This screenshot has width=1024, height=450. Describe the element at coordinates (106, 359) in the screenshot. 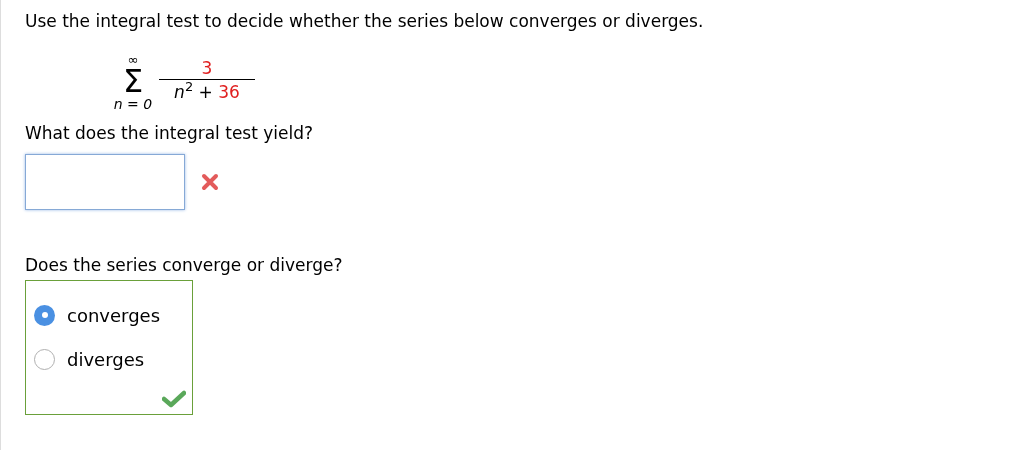

I see `option-label: diverges` at that location.